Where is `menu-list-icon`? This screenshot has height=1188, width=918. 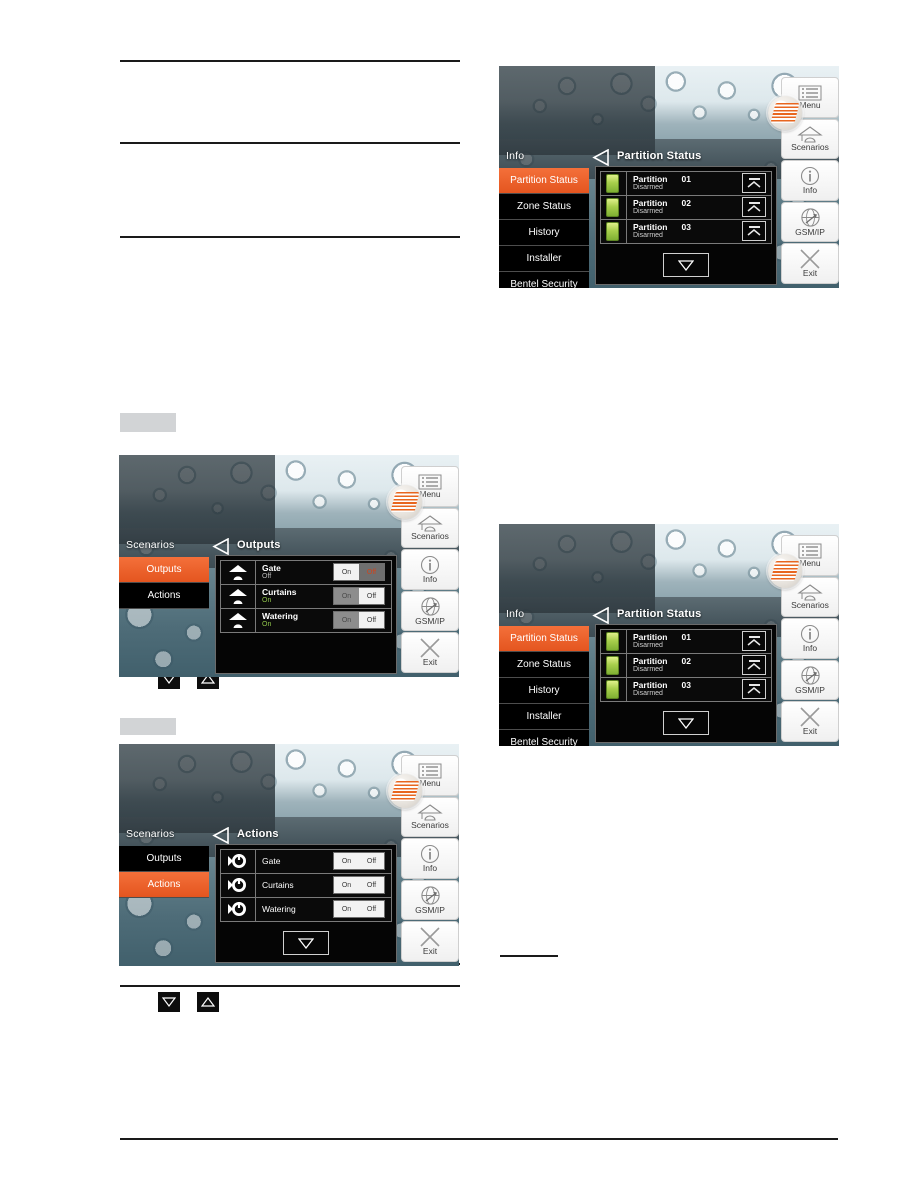
menu-list-icon is located at coordinates (810, 93).